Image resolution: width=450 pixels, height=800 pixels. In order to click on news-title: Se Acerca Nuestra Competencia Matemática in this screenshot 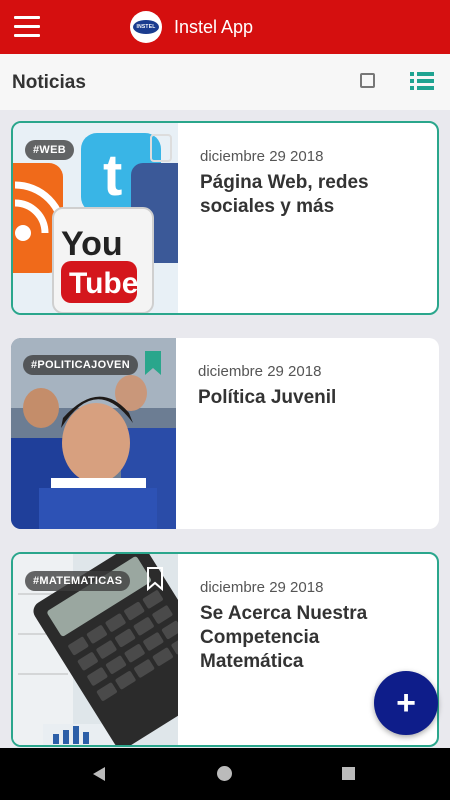, I will do `click(310, 638)`.